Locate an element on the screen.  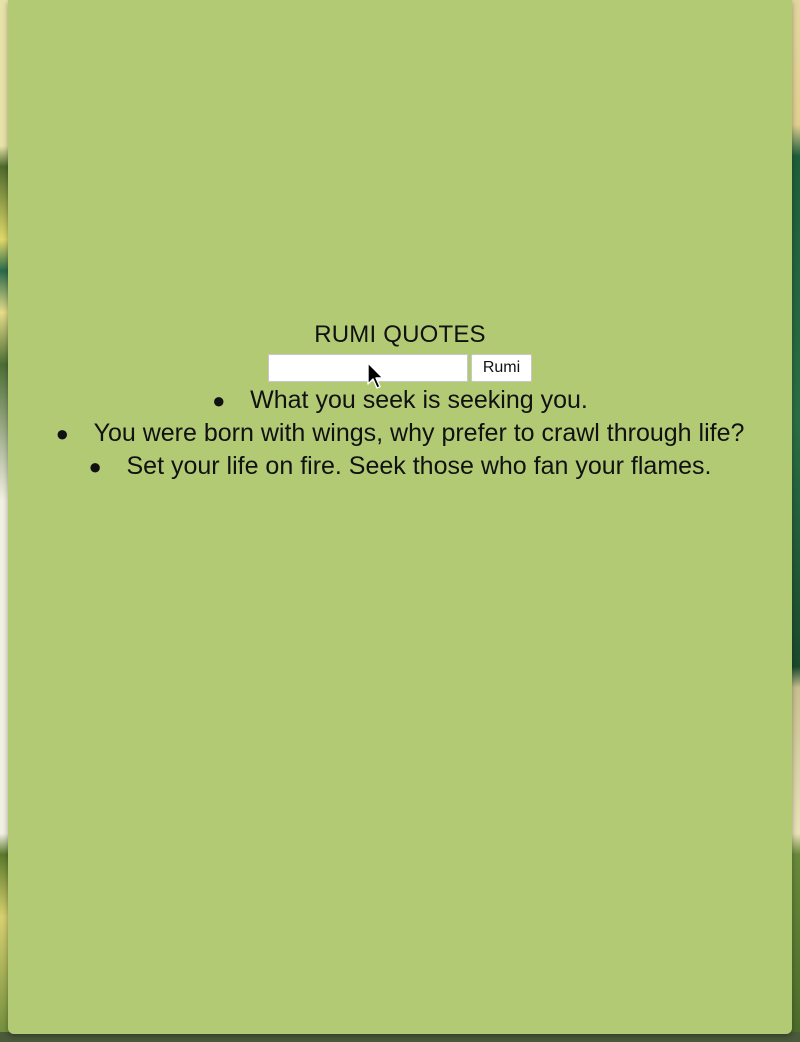
mouse-pointer-icon is located at coordinates (375, 375).